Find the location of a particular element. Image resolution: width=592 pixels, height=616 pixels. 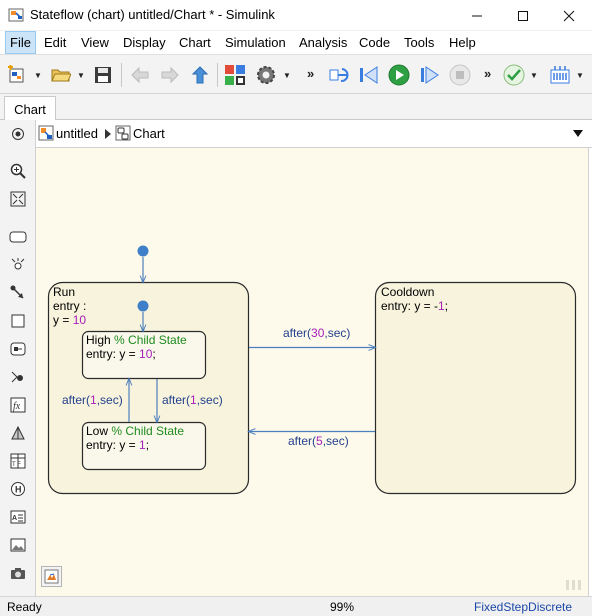

update-diagram-icon is located at coordinates (339, 75).